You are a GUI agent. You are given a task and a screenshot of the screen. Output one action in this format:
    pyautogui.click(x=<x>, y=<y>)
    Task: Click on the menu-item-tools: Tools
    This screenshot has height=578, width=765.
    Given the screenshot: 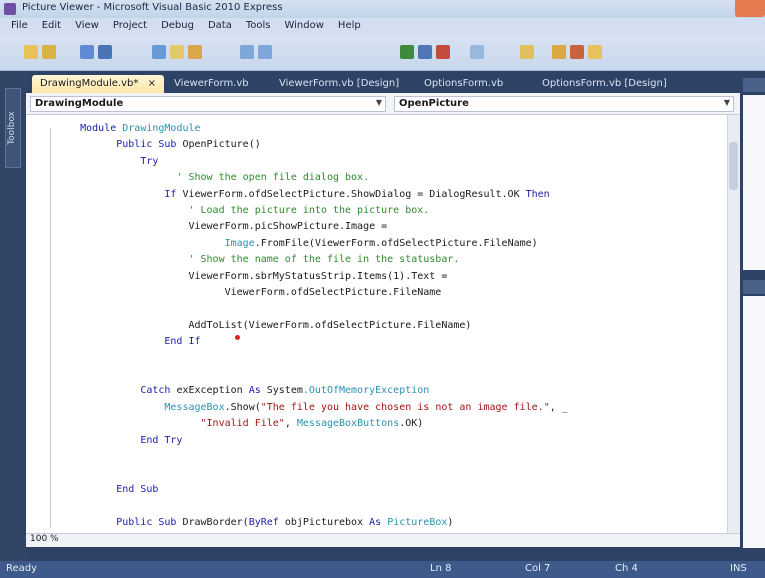 What is the action you would take?
    pyautogui.click(x=258, y=26)
    